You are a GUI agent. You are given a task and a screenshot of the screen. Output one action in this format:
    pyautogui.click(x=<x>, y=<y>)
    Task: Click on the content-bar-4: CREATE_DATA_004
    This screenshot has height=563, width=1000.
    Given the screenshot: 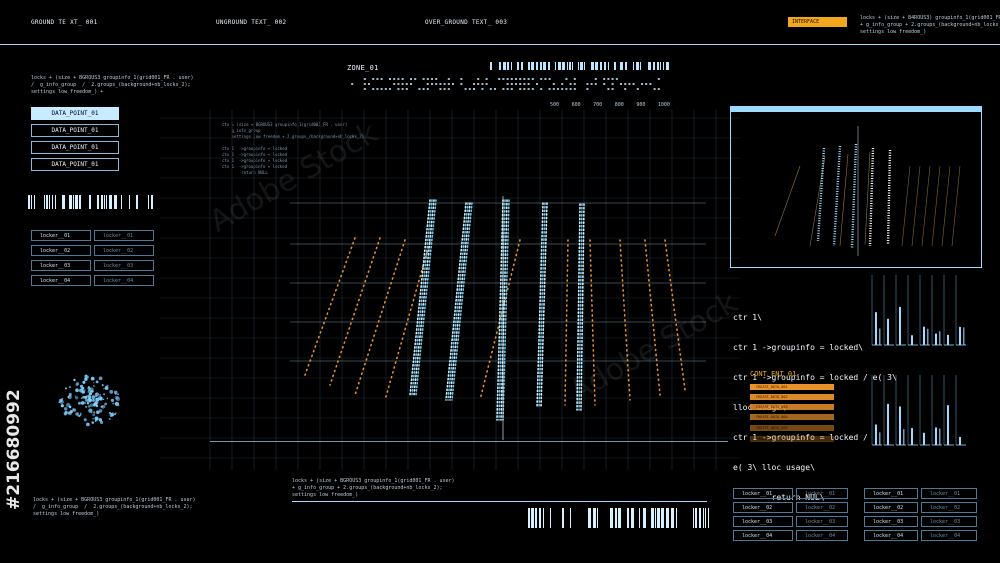 What is the action you would take?
    pyautogui.click(x=792, y=417)
    